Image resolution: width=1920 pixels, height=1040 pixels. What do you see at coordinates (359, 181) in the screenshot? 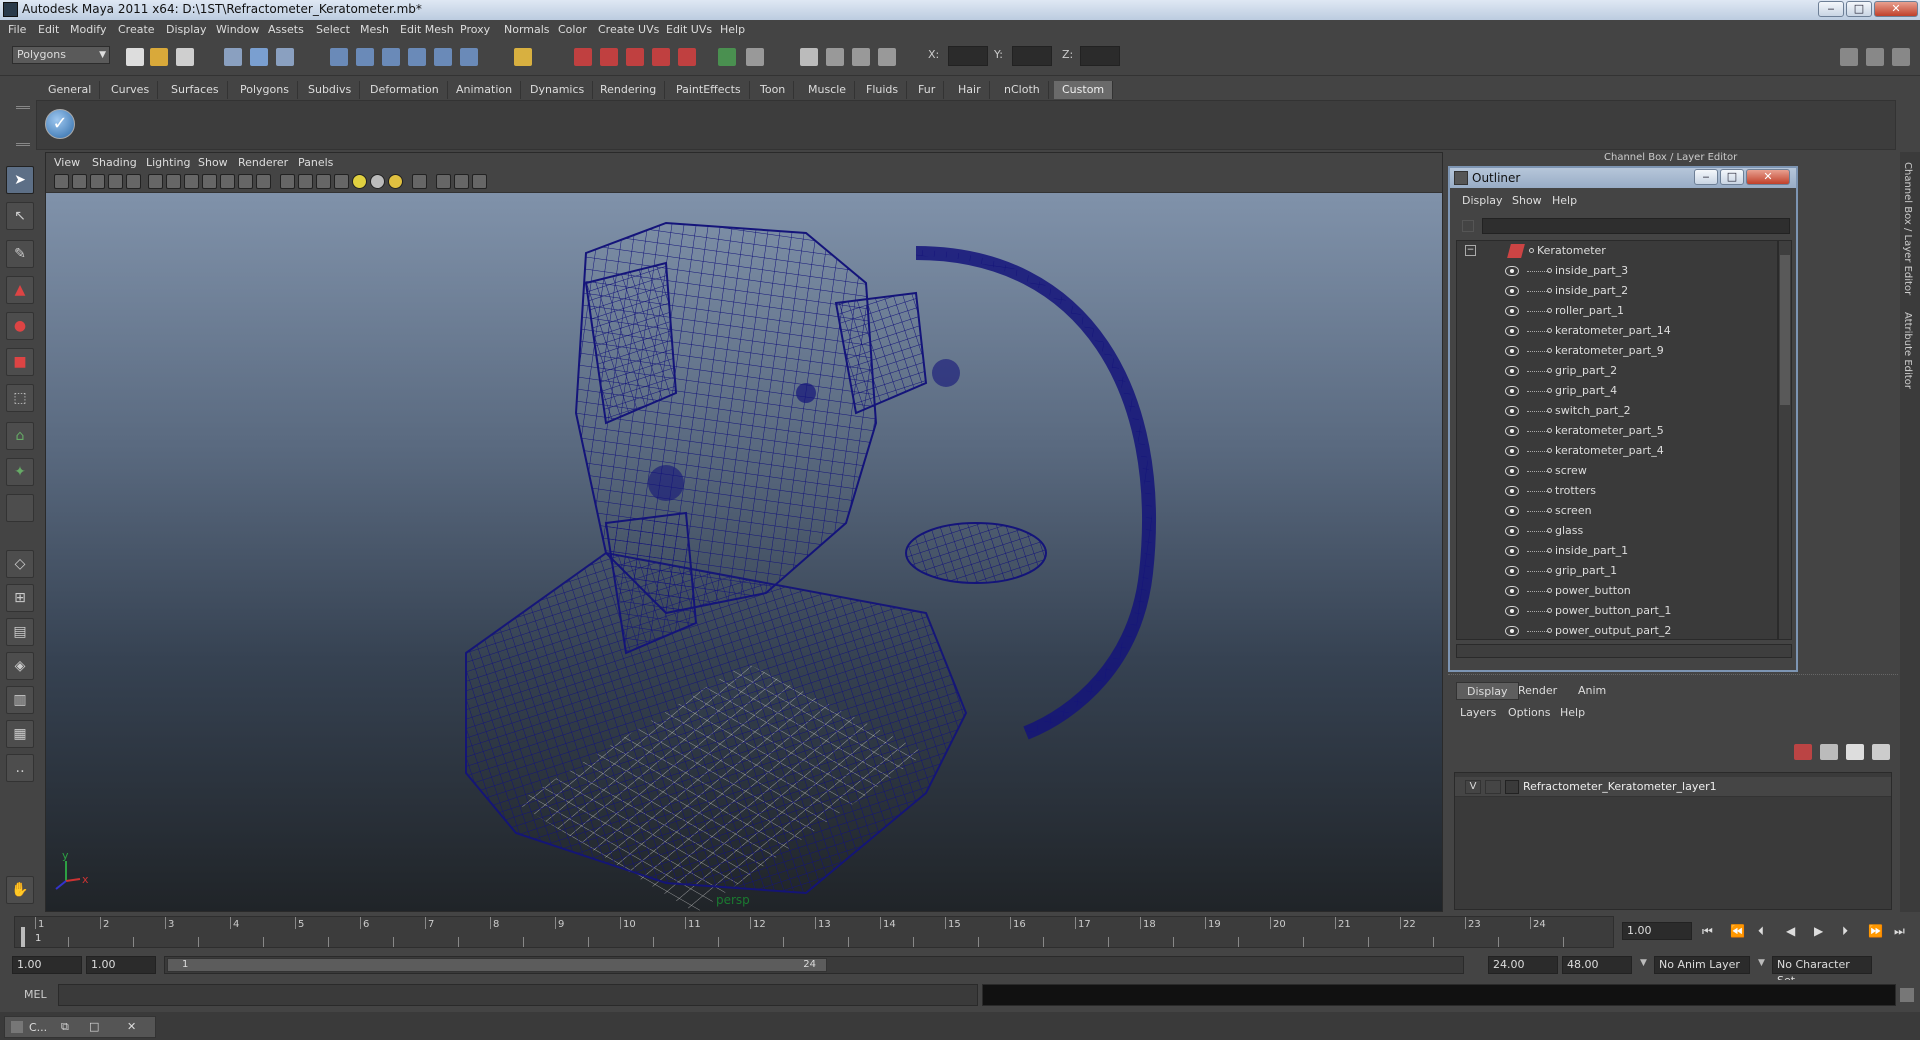
I see `default-light-icon` at bounding box center [359, 181].